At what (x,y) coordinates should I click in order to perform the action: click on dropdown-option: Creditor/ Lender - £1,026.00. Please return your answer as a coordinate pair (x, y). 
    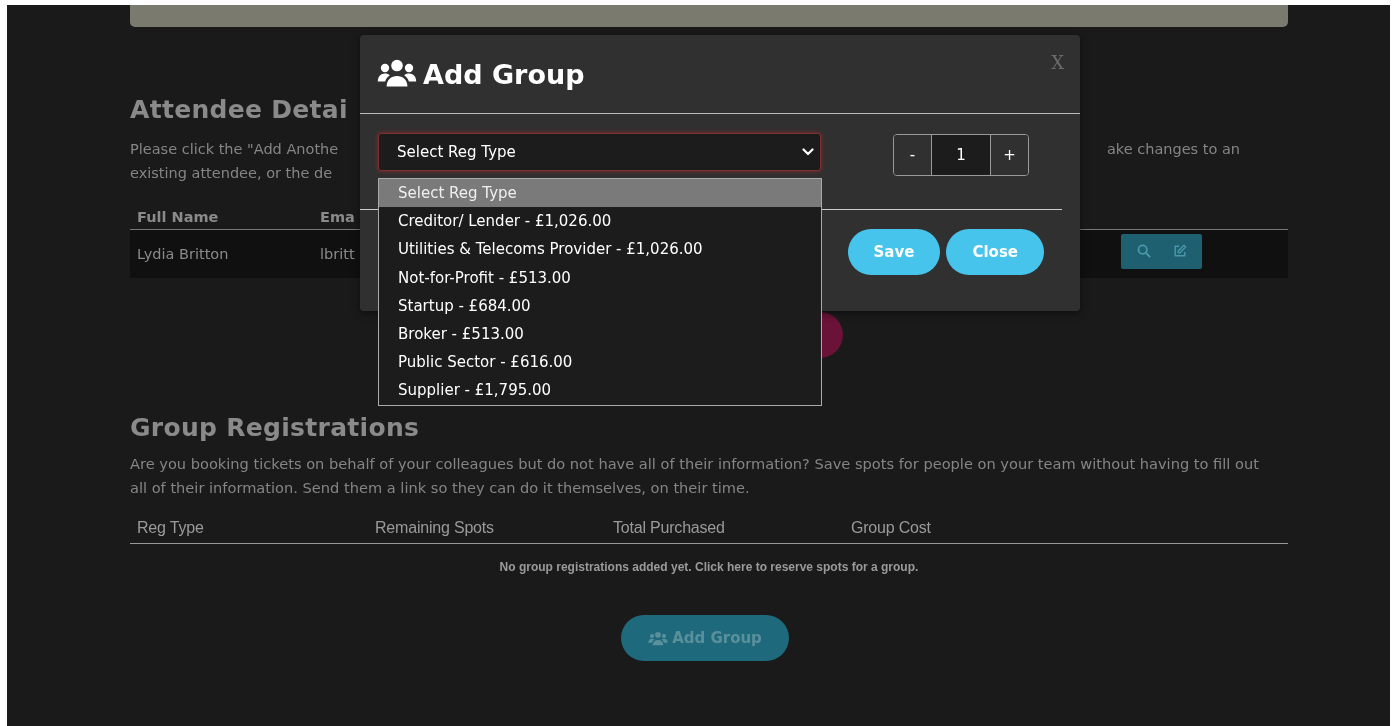
    Looking at the image, I should click on (600, 221).